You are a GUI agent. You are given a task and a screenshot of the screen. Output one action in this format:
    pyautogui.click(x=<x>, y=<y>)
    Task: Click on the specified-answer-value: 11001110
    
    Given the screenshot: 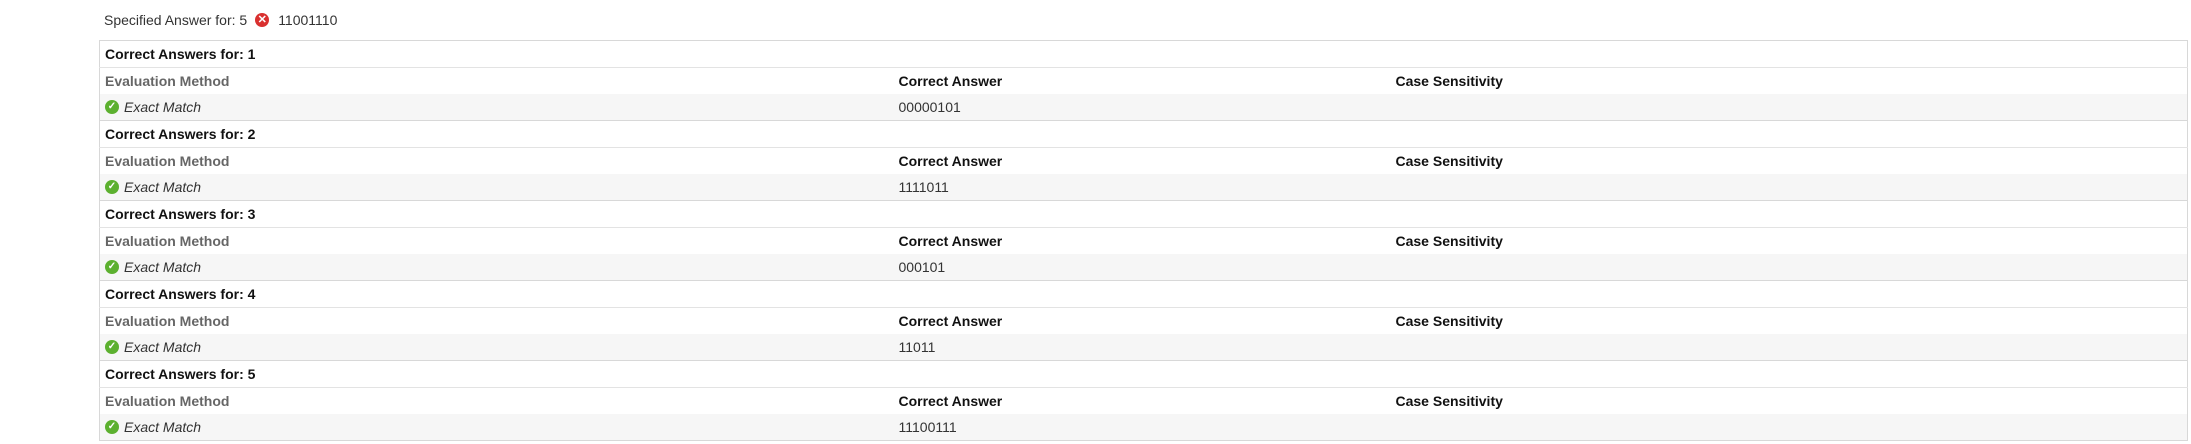 What is the action you would take?
    pyautogui.click(x=308, y=20)
    